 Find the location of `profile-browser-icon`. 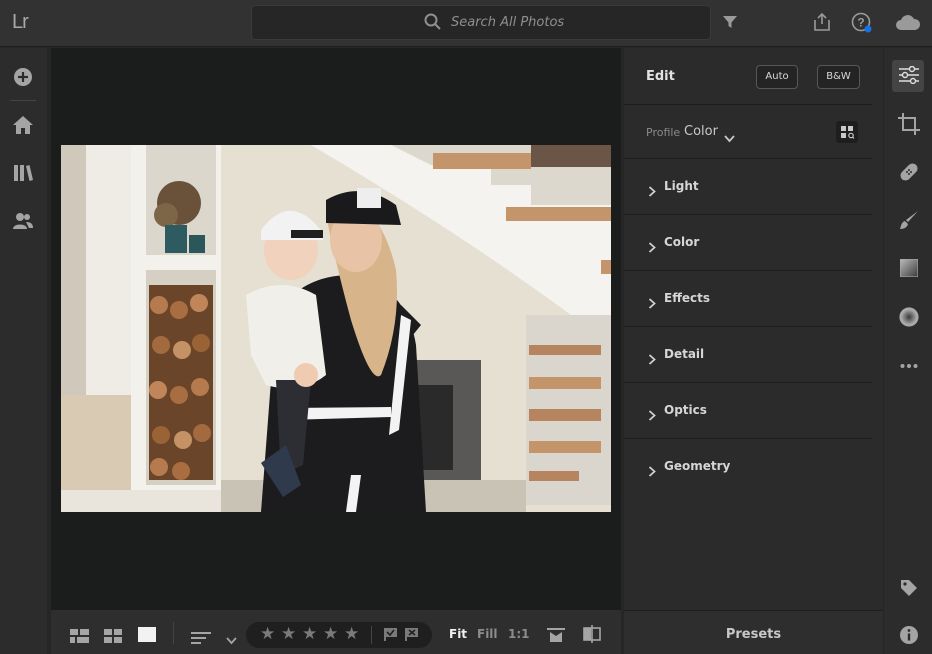

profile-browser-icon is located at coordinates (847, 132).